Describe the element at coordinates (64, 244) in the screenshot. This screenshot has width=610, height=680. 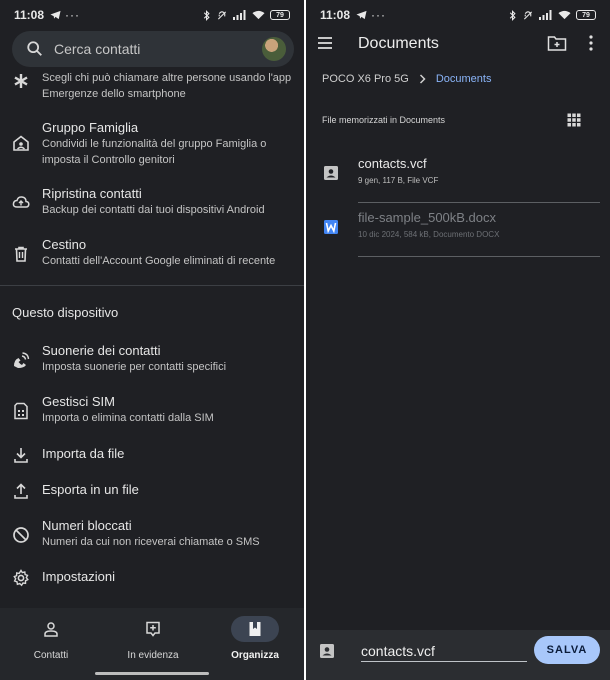
I see `trash-title: Cestino` at that location.